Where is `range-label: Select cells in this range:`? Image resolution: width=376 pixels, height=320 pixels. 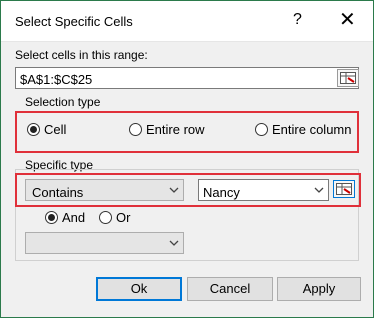 range-label: Select cells in this range: is located at coordinates (81, 55).